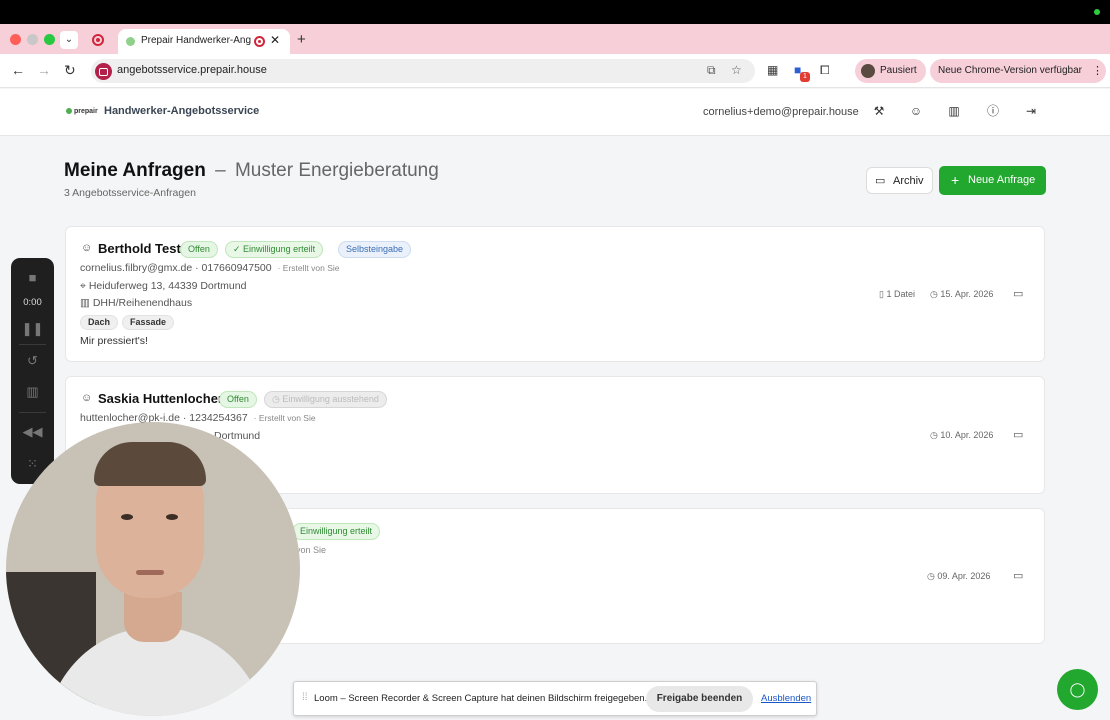  I want to click on tab-search-chevron-icon: ⌄, so click(69, 40).